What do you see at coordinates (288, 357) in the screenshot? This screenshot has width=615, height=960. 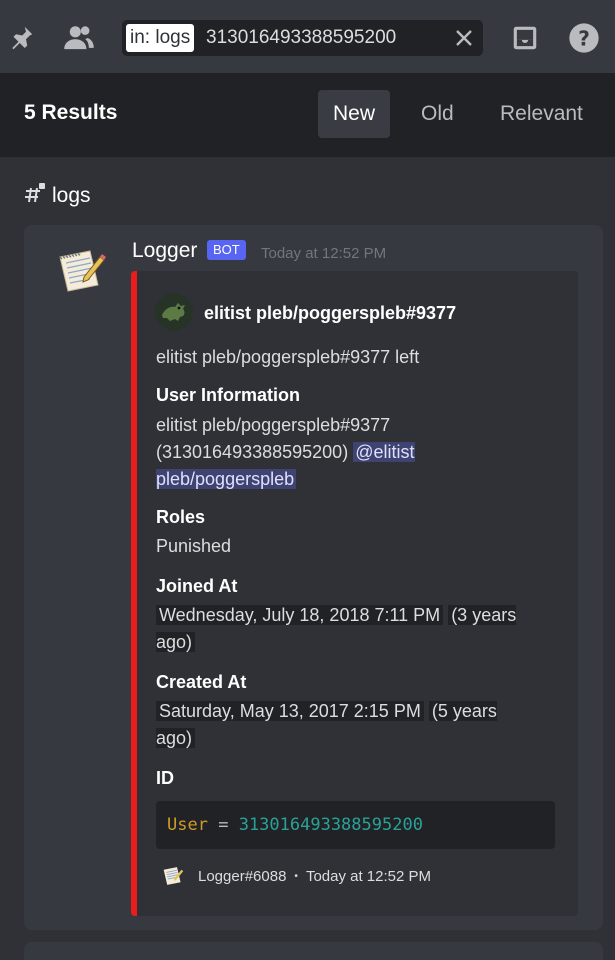 I see `embed-description: elitist pleb/poggerspleb#9377 left` at bounding box center [288, 357].